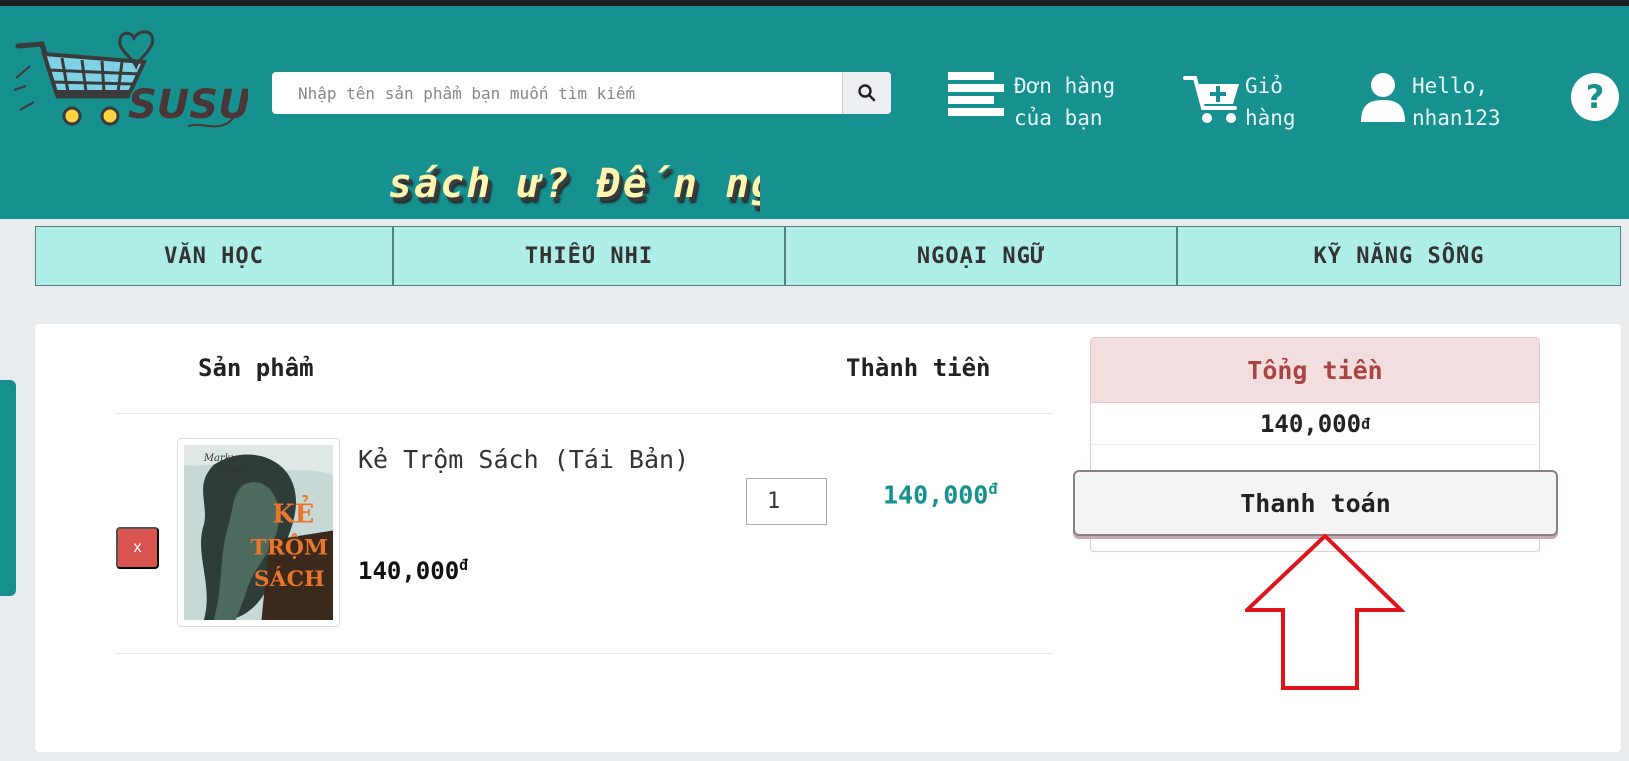 The width and height of the screenshot is (1629, 761). What do you see at coordinates (589, 256) in the screenshot?
I see `tab-thieu-nhi: THIẾU NHI` at bounding box center [589, 256].